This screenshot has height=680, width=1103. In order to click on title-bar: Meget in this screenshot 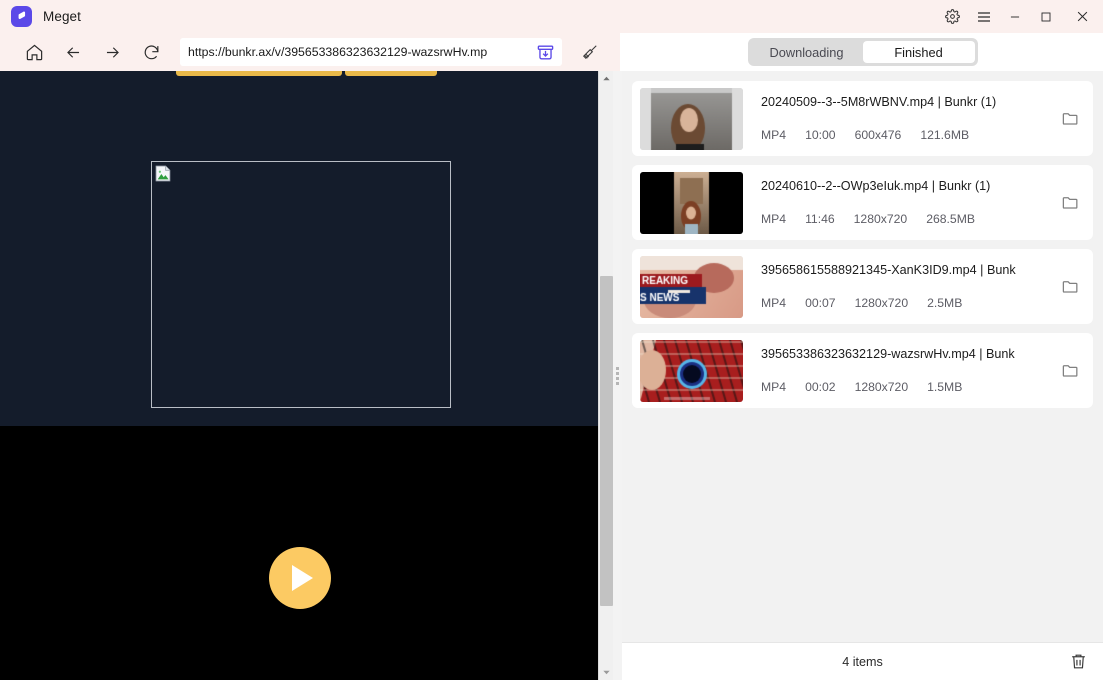, I will do `click(551, 16)`.